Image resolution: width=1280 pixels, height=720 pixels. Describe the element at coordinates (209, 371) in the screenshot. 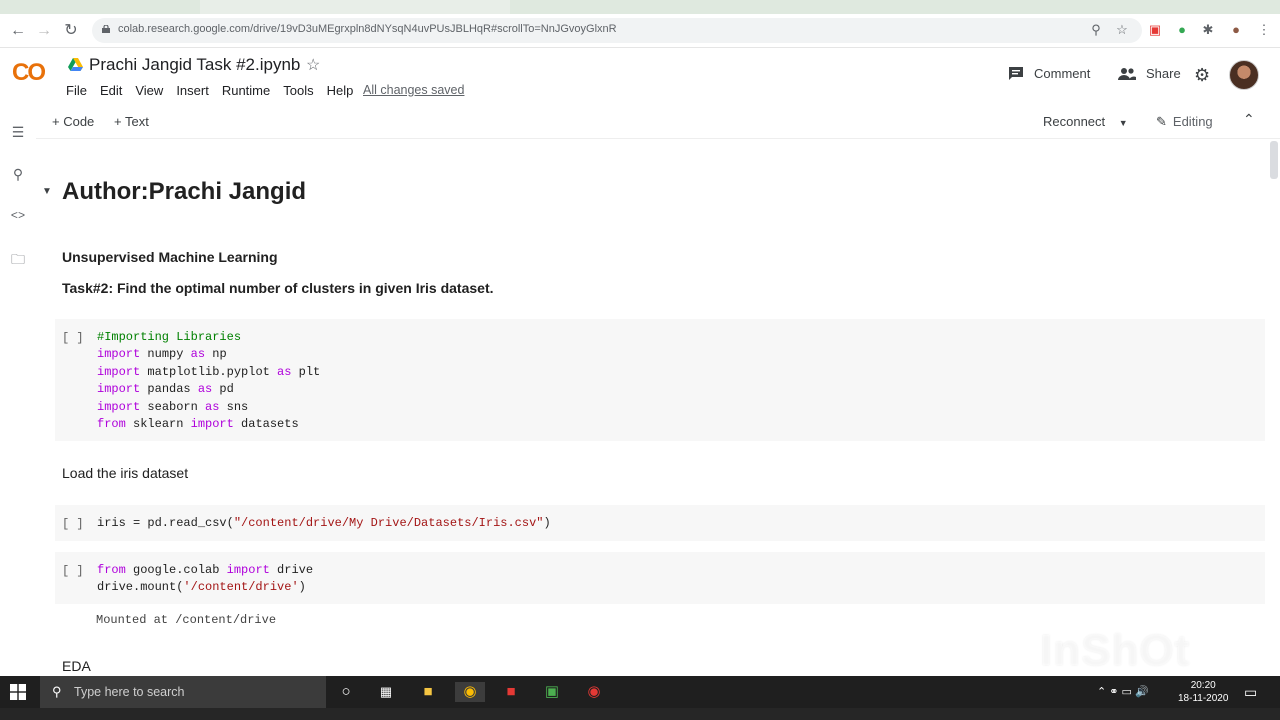

I see `code-line: import matplotlib.pyplot as plt` at that location.